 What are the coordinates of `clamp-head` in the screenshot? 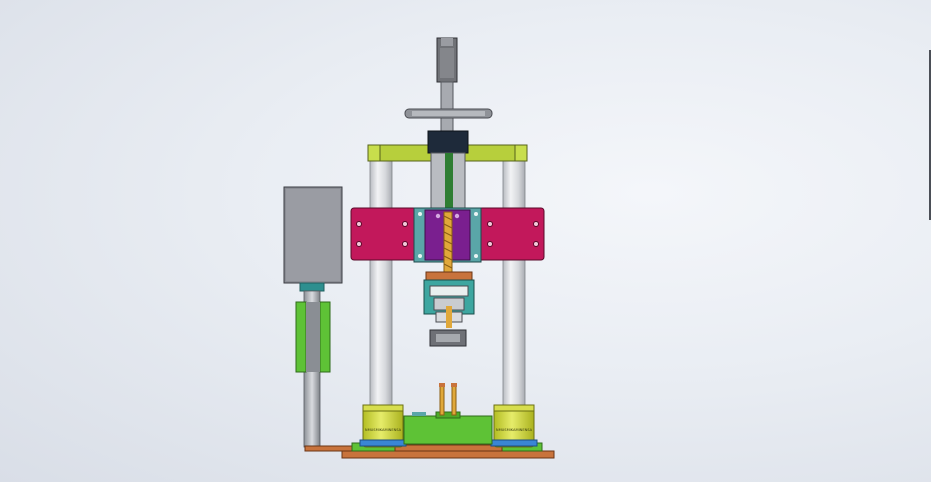 It's located at (449, 309).